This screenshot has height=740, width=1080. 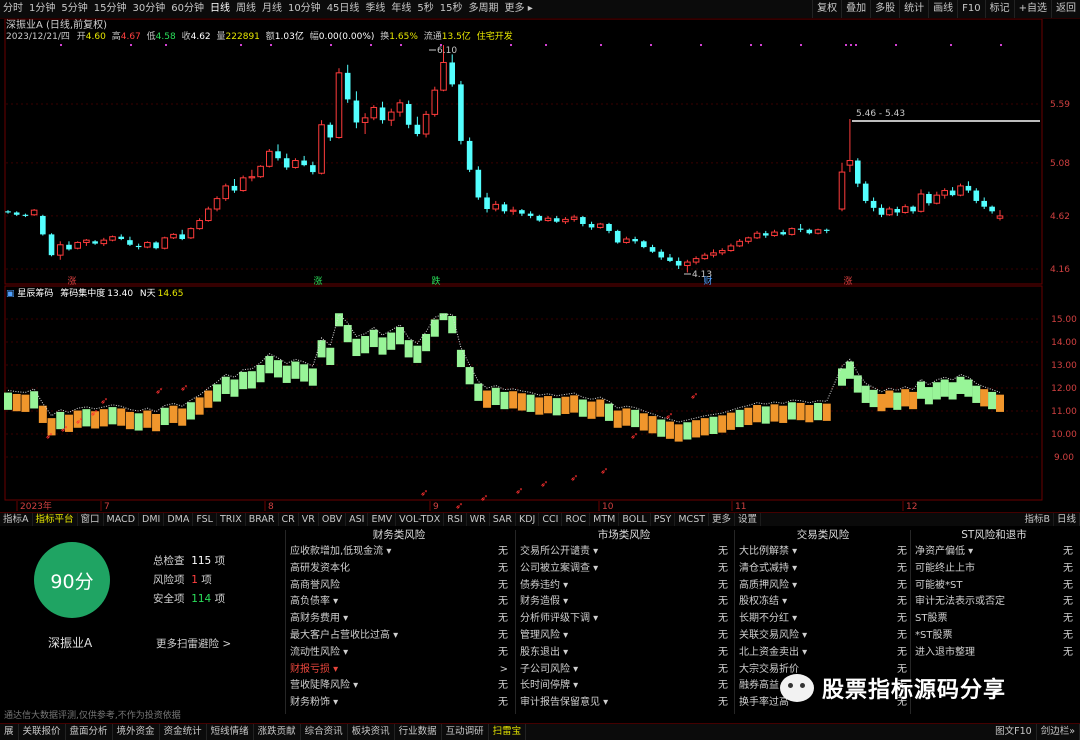 What do you see at coordinates (551, 519) in the screenshot?
I see `indicator-tab-19: CCI` at bounding box center [551, 519].